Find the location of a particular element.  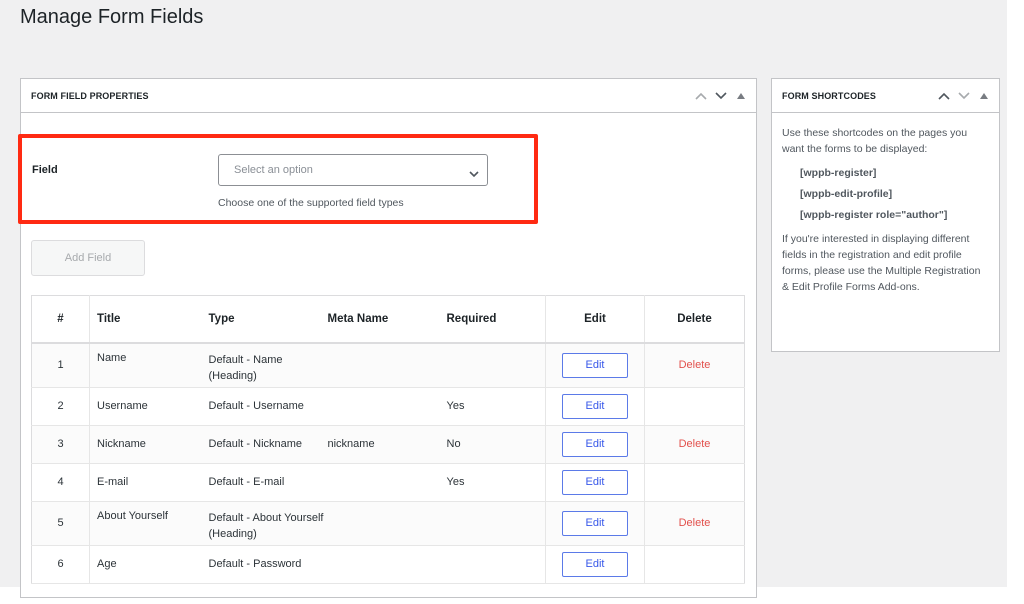

shortcode-item: [wppb-edit-profile] is located at coordinates (846, 194).